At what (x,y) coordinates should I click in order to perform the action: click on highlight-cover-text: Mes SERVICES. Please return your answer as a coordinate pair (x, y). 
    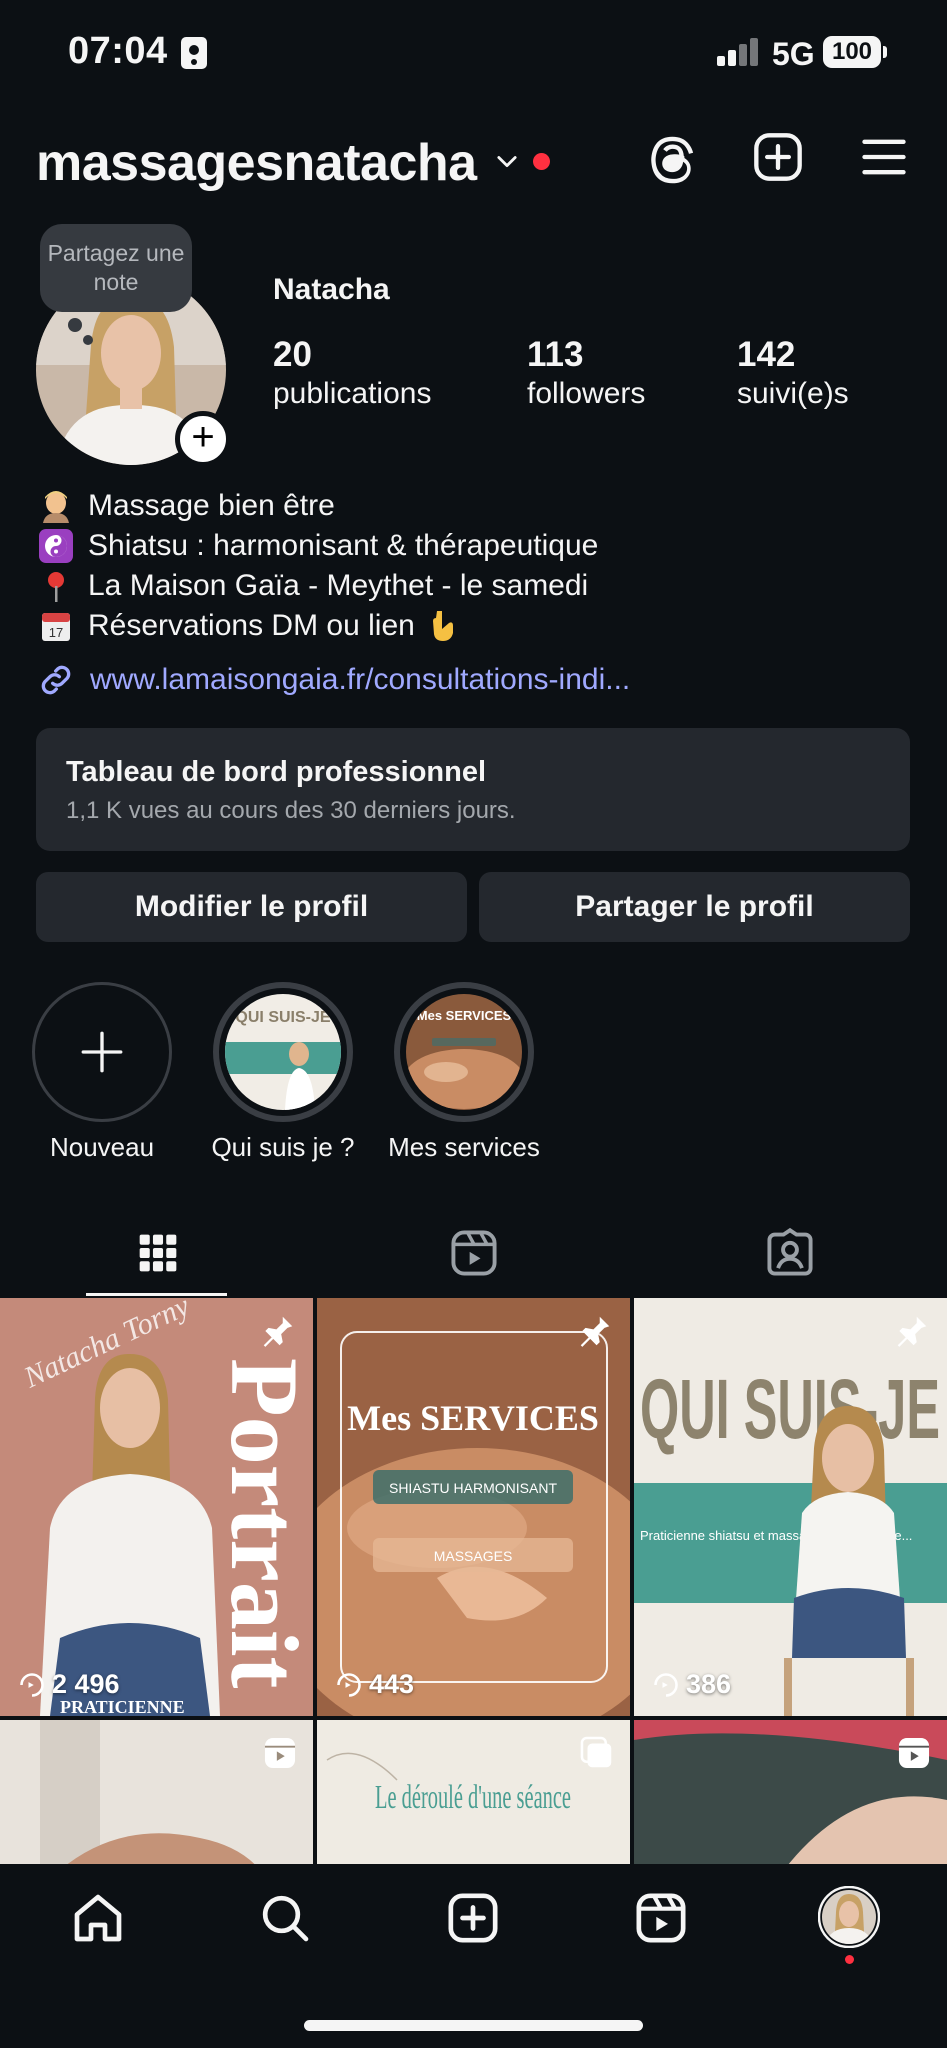
    Looking at the image, I should click on (464, 1015).